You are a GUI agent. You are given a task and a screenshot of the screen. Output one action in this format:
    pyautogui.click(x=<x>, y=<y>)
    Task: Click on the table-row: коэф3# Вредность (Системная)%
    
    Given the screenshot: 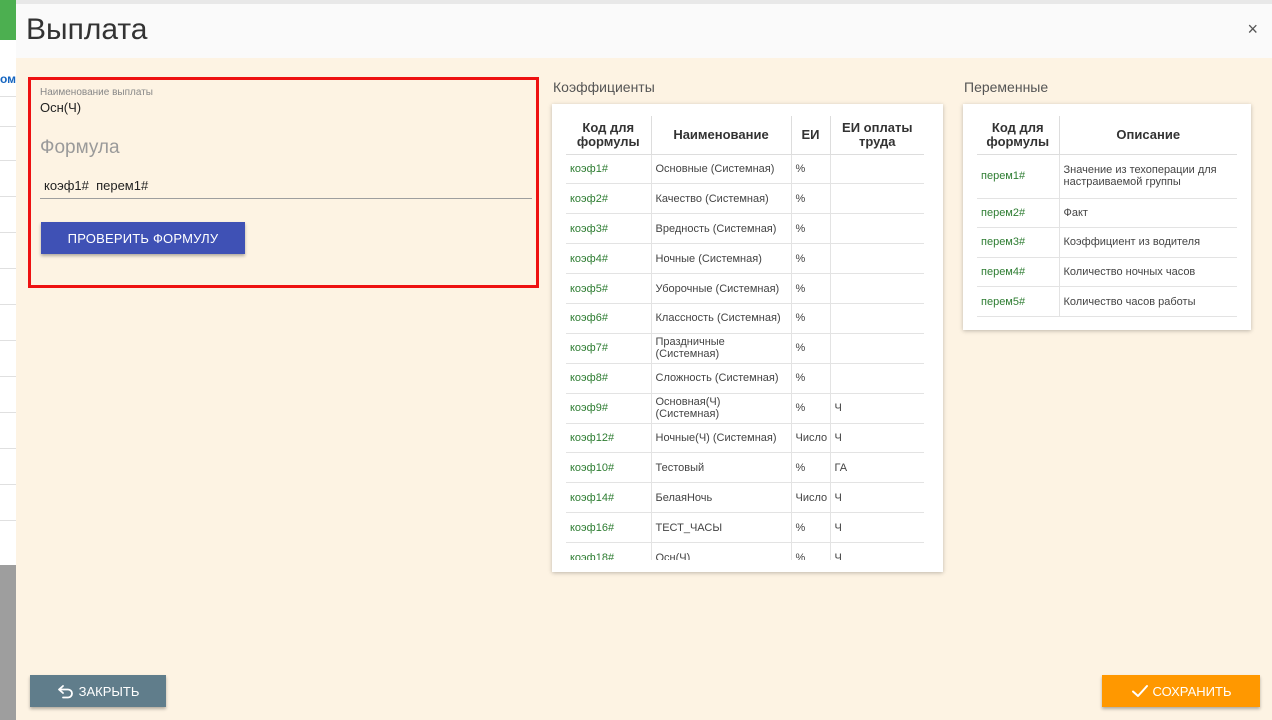 What is the action you would take?
    pyautogui.click(x=745, y=229)
    